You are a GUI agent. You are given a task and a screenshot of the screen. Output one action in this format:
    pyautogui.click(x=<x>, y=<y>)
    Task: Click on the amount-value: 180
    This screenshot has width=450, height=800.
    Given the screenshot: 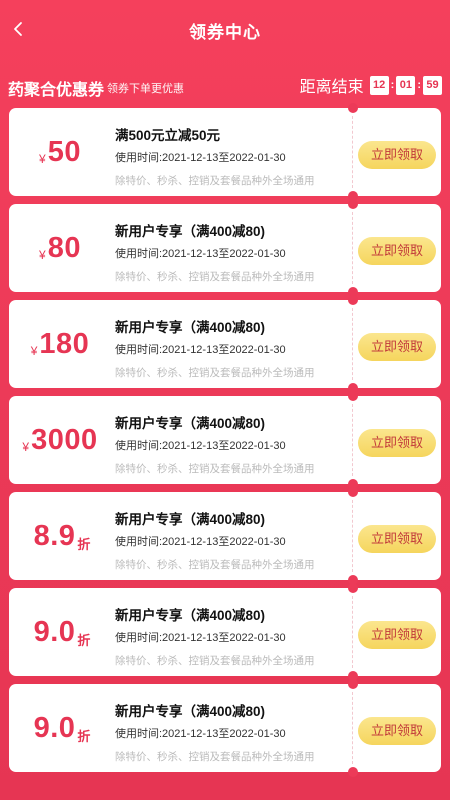 What is the action you would take?
    pyautogui.click(x=64, y=343)
    